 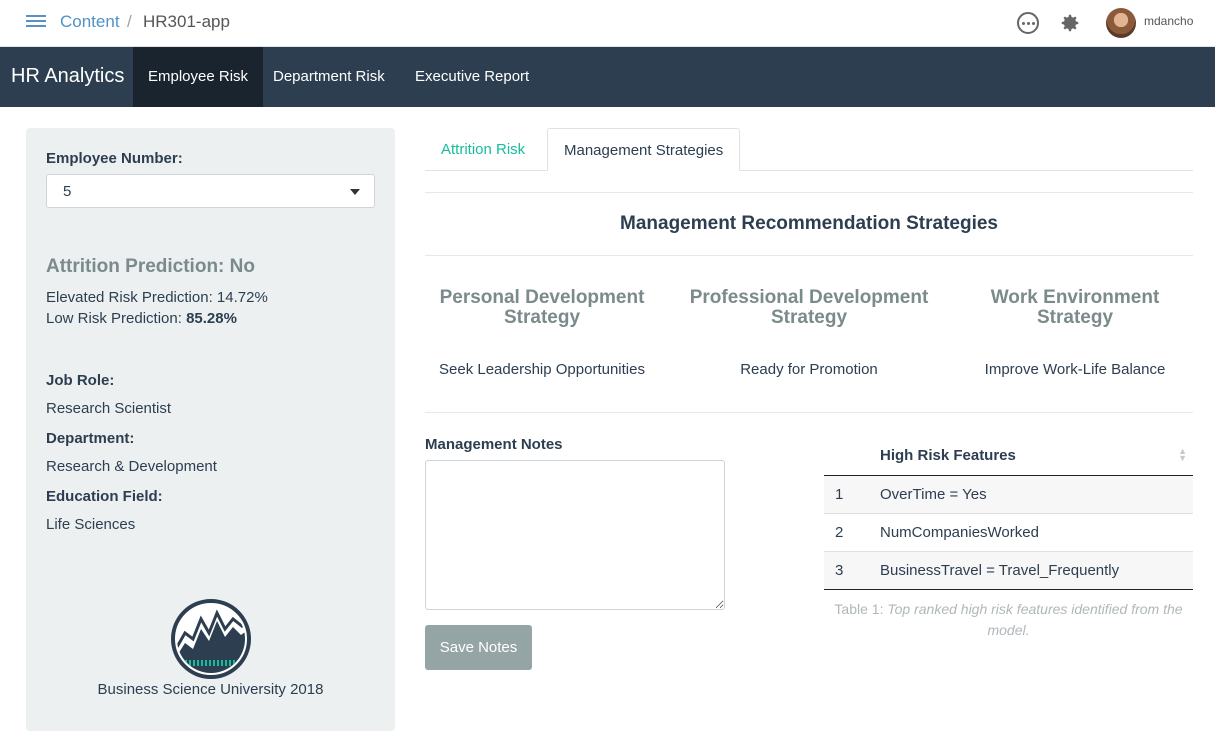 I want to click on table-header-num, so click(x=852, y=456).